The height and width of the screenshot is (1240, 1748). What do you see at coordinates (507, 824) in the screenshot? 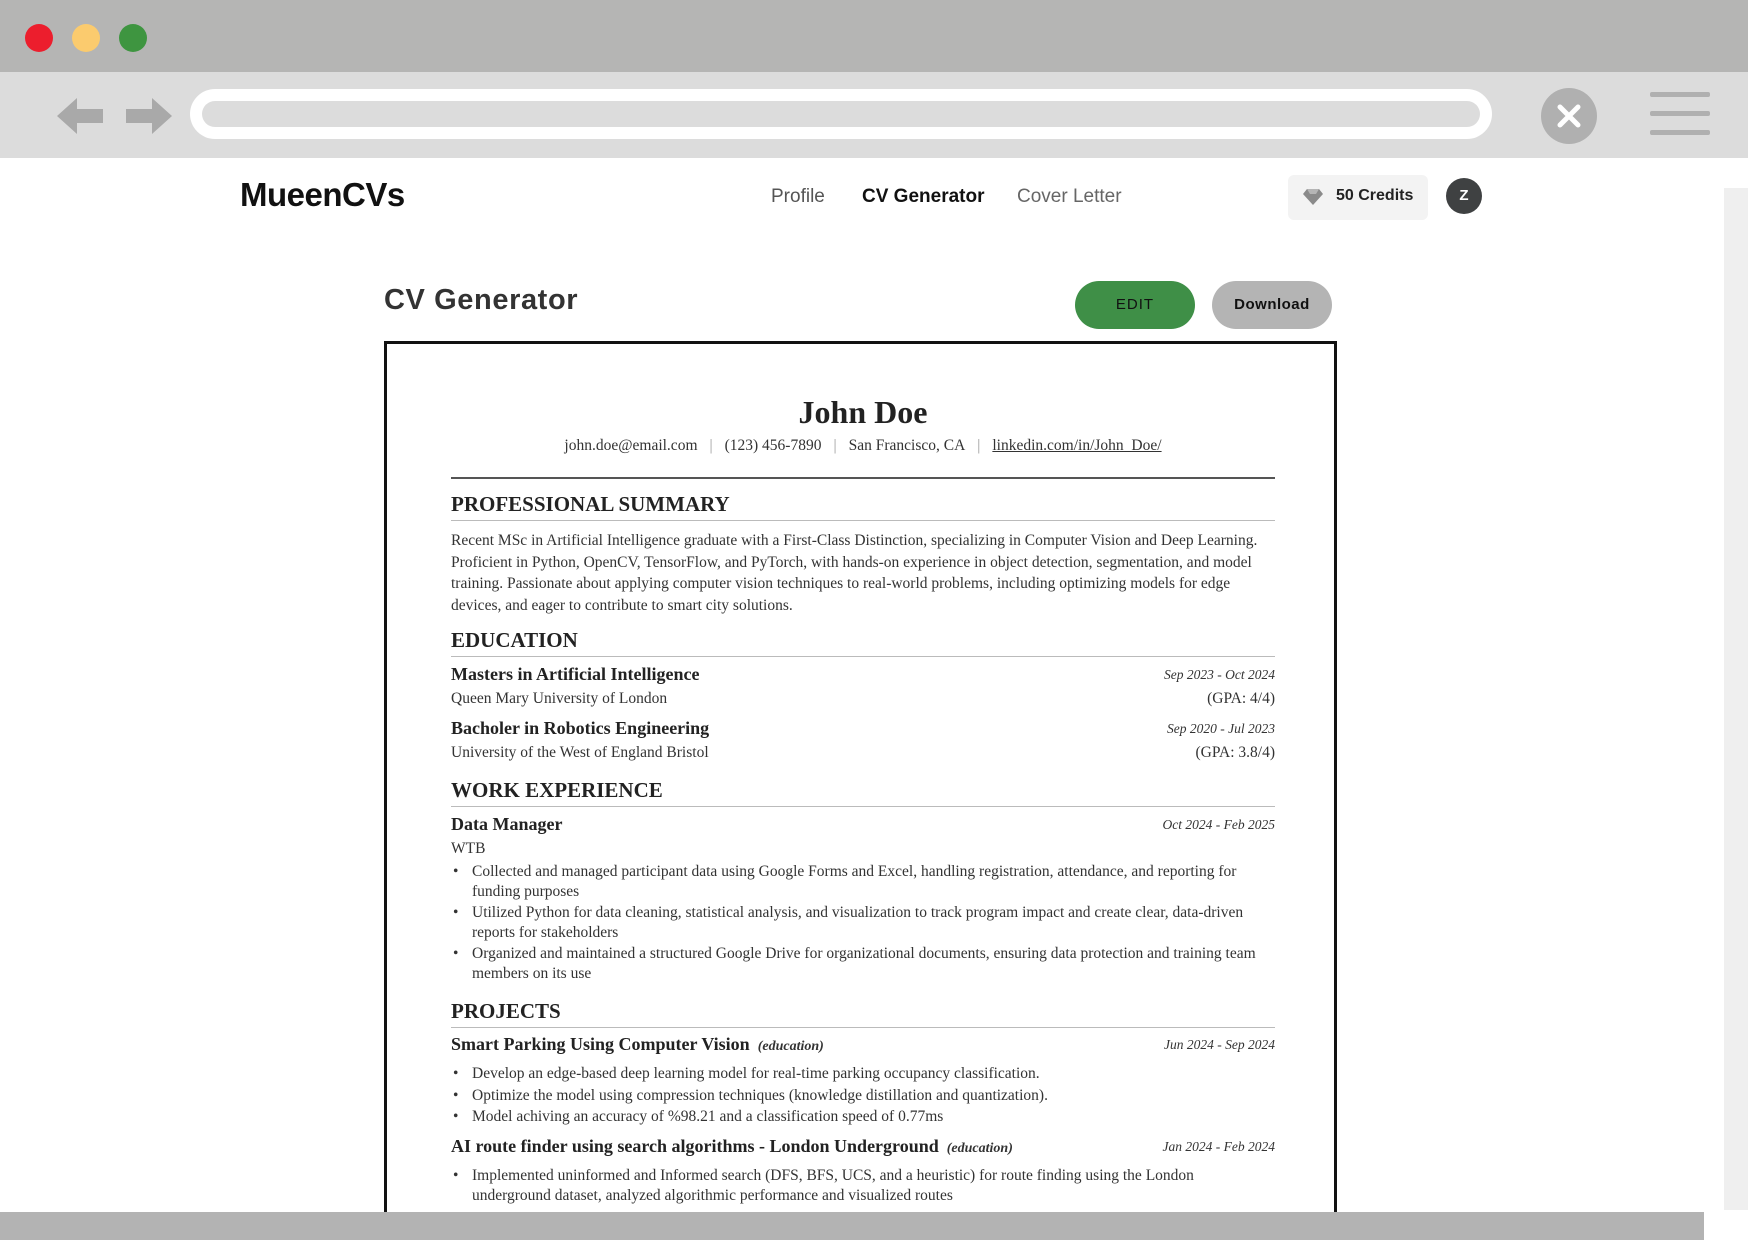
I see `work-title: Data Manager` at bounding box center [507, 824].